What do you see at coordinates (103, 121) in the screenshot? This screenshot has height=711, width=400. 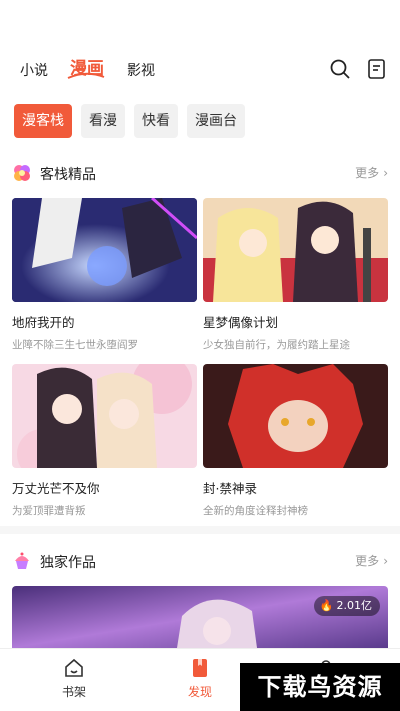 I see `source-tab-kanman: 看漫` at bounding box center [103, 121].